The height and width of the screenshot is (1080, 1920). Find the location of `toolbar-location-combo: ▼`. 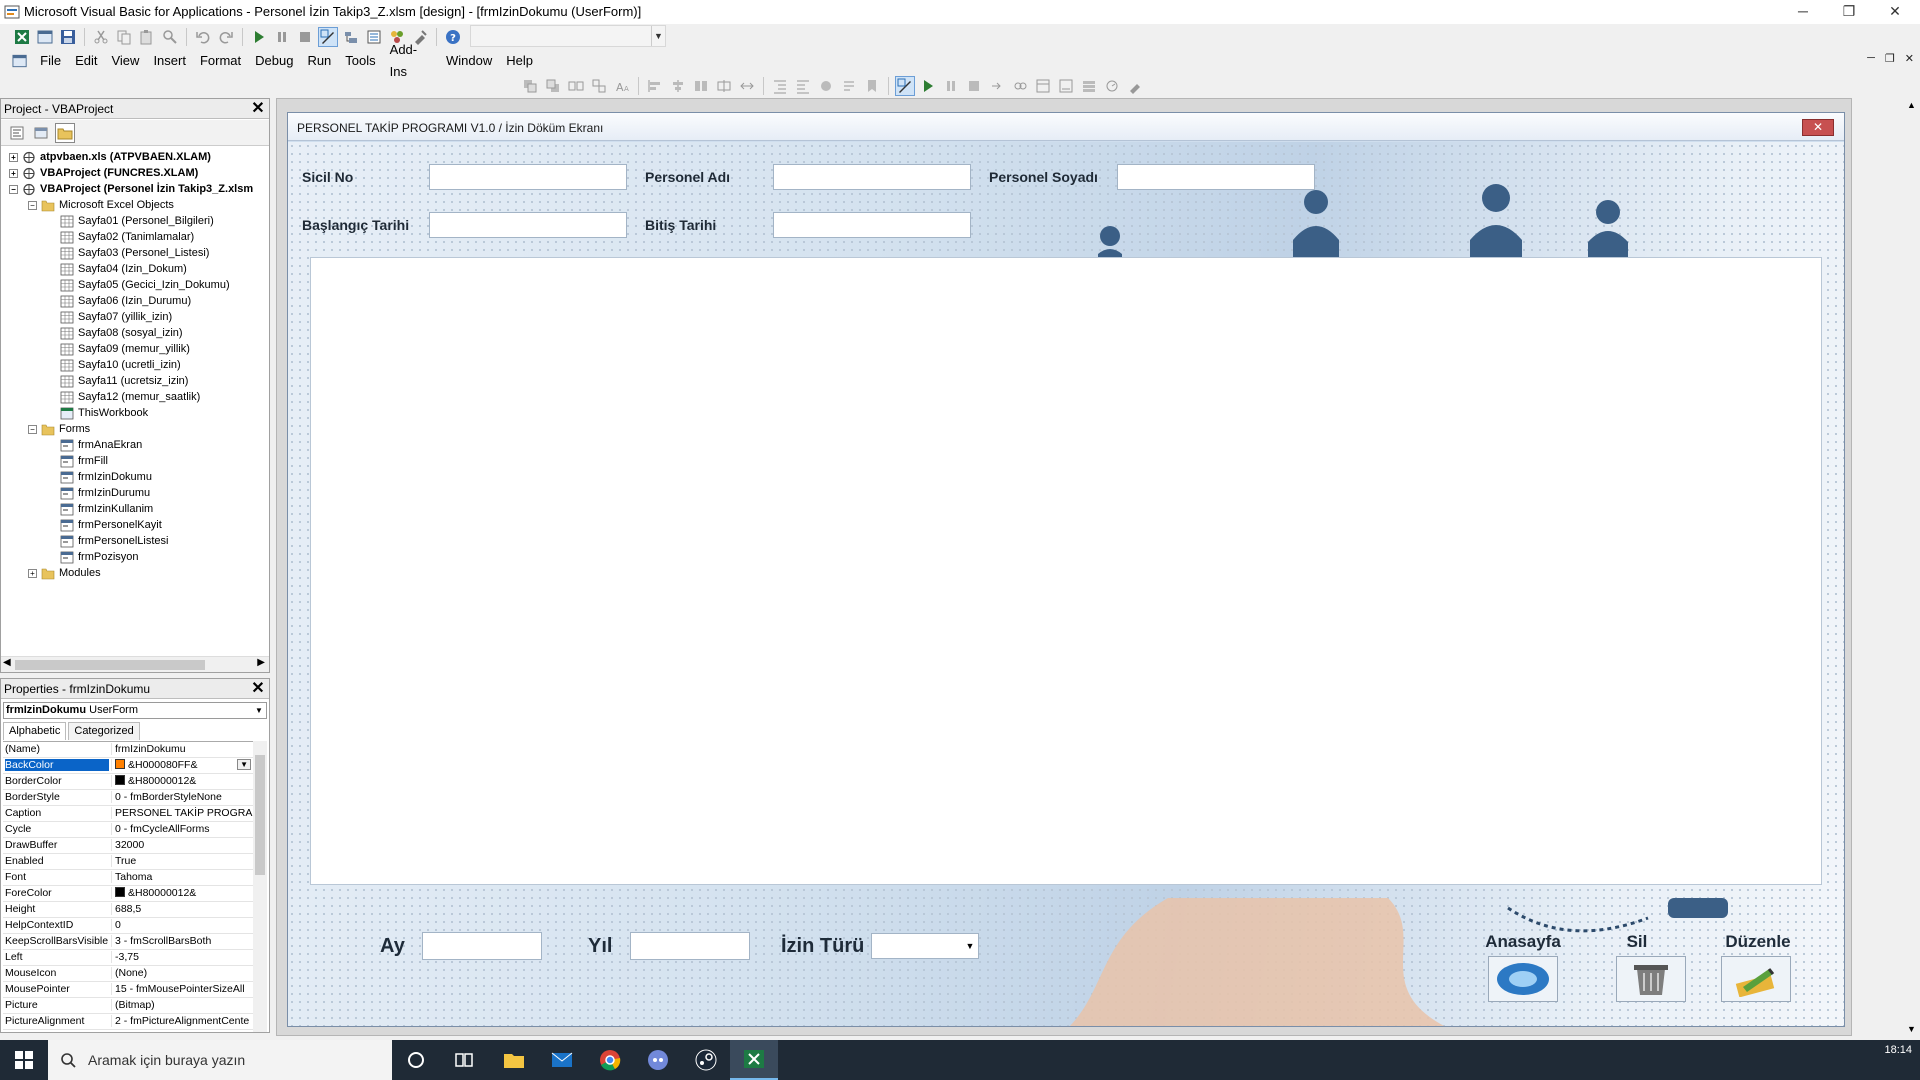

toolbar-location-combo: ▼ is located at coordinates (568, 36).